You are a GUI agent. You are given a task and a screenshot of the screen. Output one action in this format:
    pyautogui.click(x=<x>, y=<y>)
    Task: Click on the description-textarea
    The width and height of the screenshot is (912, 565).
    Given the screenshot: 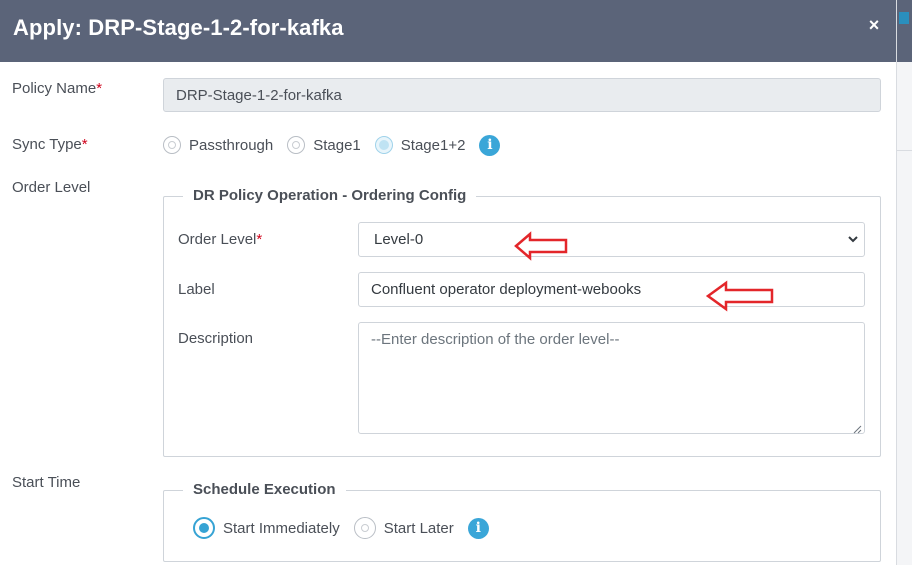 What is the action you would take?
    pyautogui.click(x=611, y=378)
    